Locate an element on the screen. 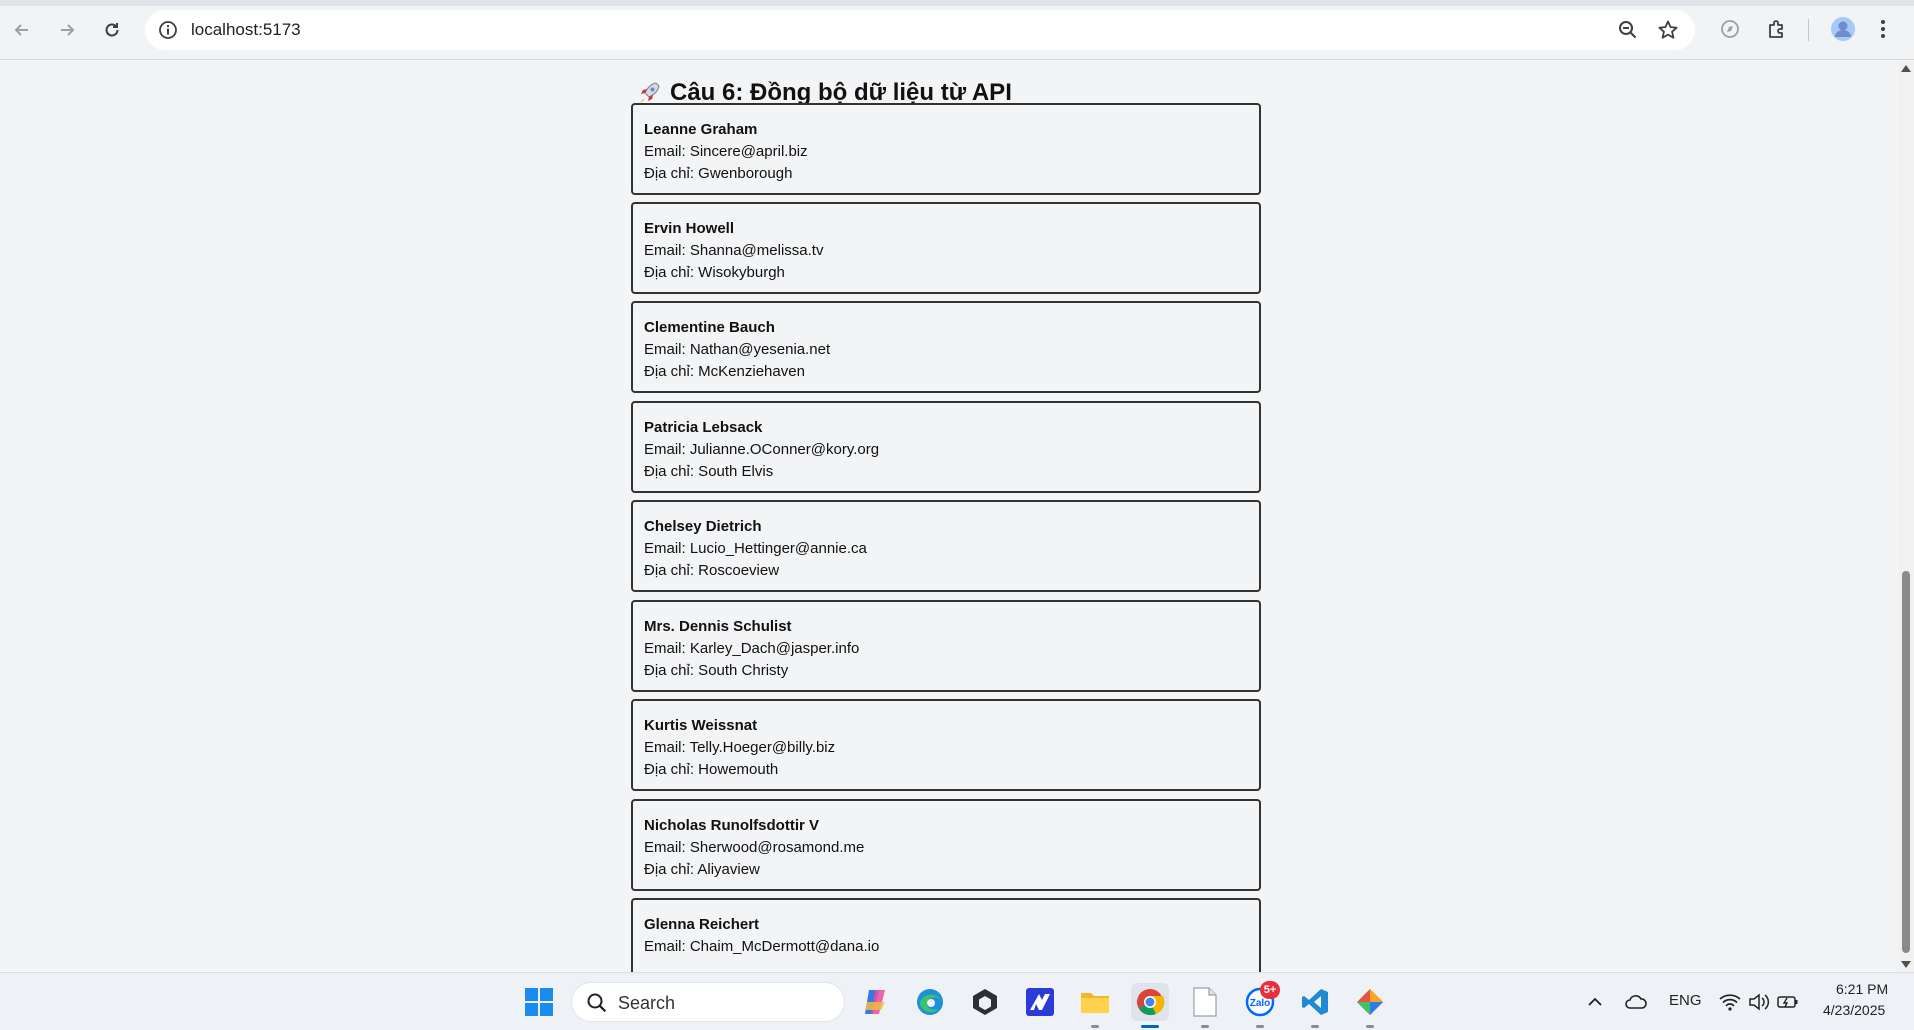 This screenshot has height=1030, width=1914. zoom-icon is located at coordinates (1628, 30).